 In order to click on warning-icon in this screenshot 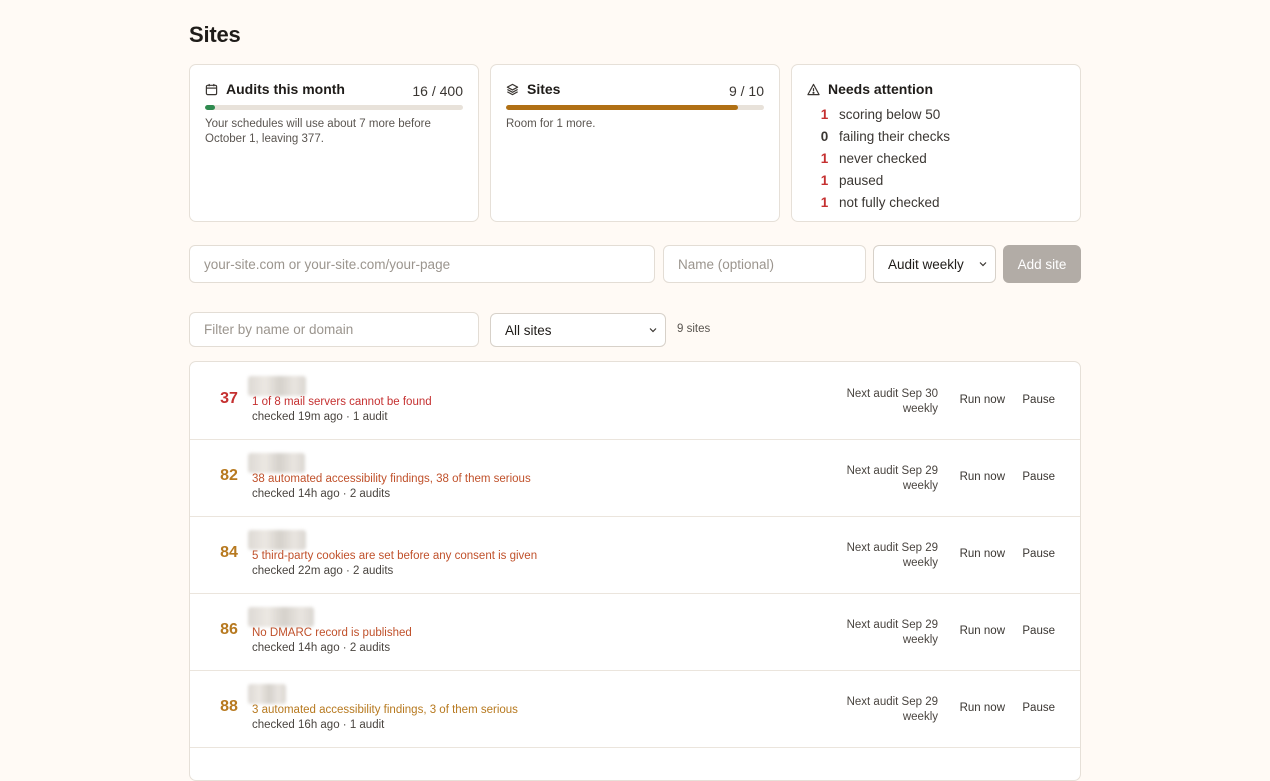, I will do `click(814, 90)`.